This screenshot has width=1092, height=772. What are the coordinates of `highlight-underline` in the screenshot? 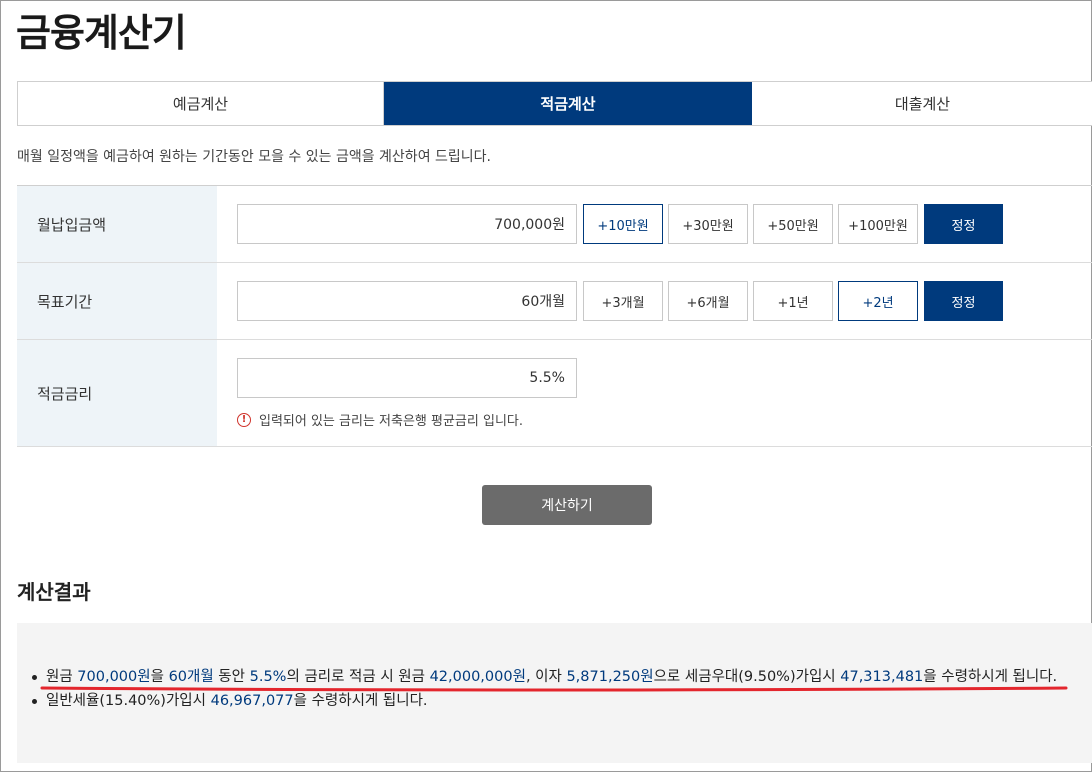 It's located at (554, 689).